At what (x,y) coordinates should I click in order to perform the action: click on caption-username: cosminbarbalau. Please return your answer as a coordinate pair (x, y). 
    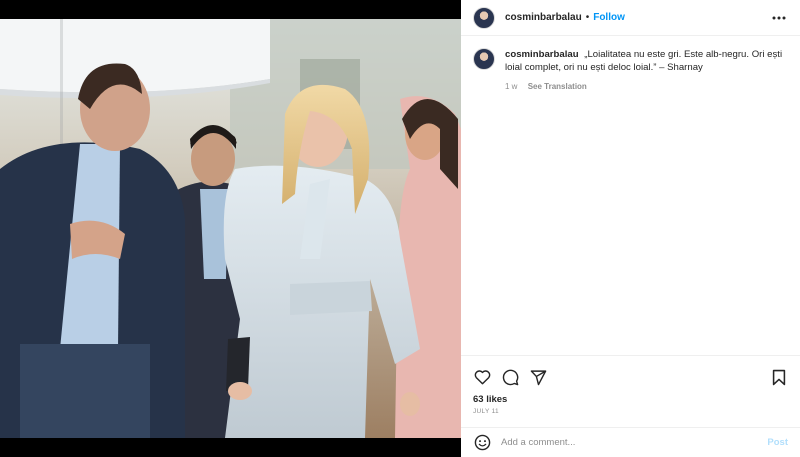
    Looking at the image, I should click on (542, 54).